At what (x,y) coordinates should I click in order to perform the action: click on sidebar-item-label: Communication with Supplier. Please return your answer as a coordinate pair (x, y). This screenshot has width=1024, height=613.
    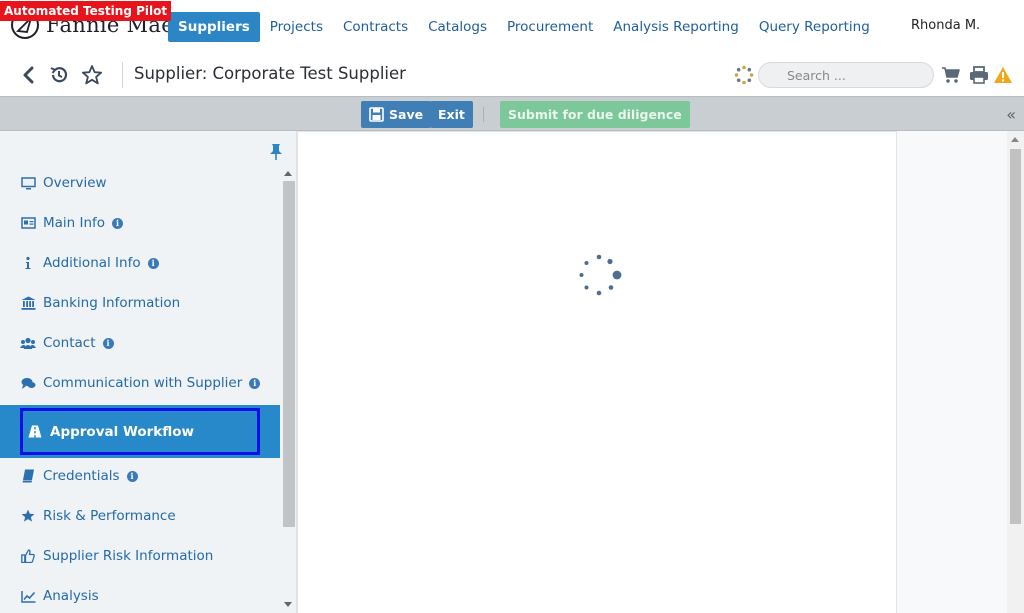
    Looking at the image, I should click on (143, 383).